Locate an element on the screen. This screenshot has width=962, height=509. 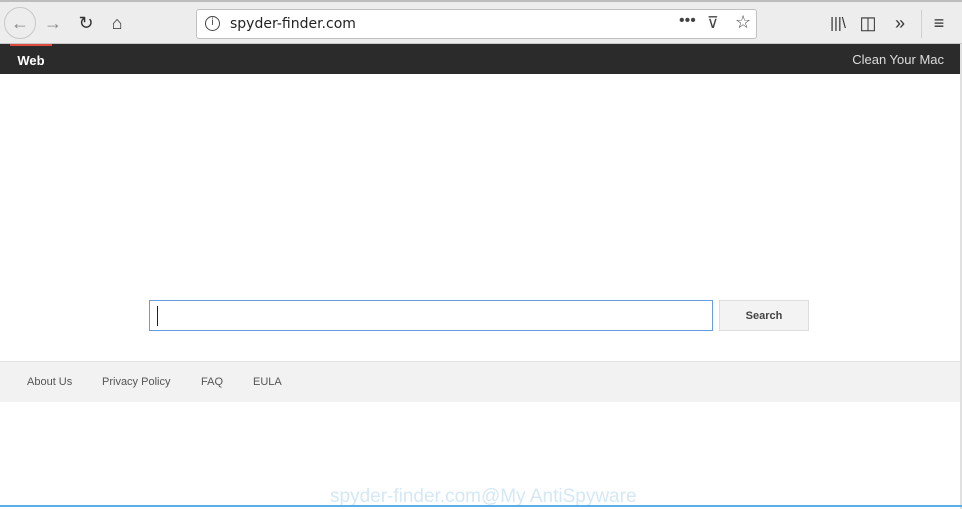
hamburger-icon: ≡ is located at coordinates (939, 22).